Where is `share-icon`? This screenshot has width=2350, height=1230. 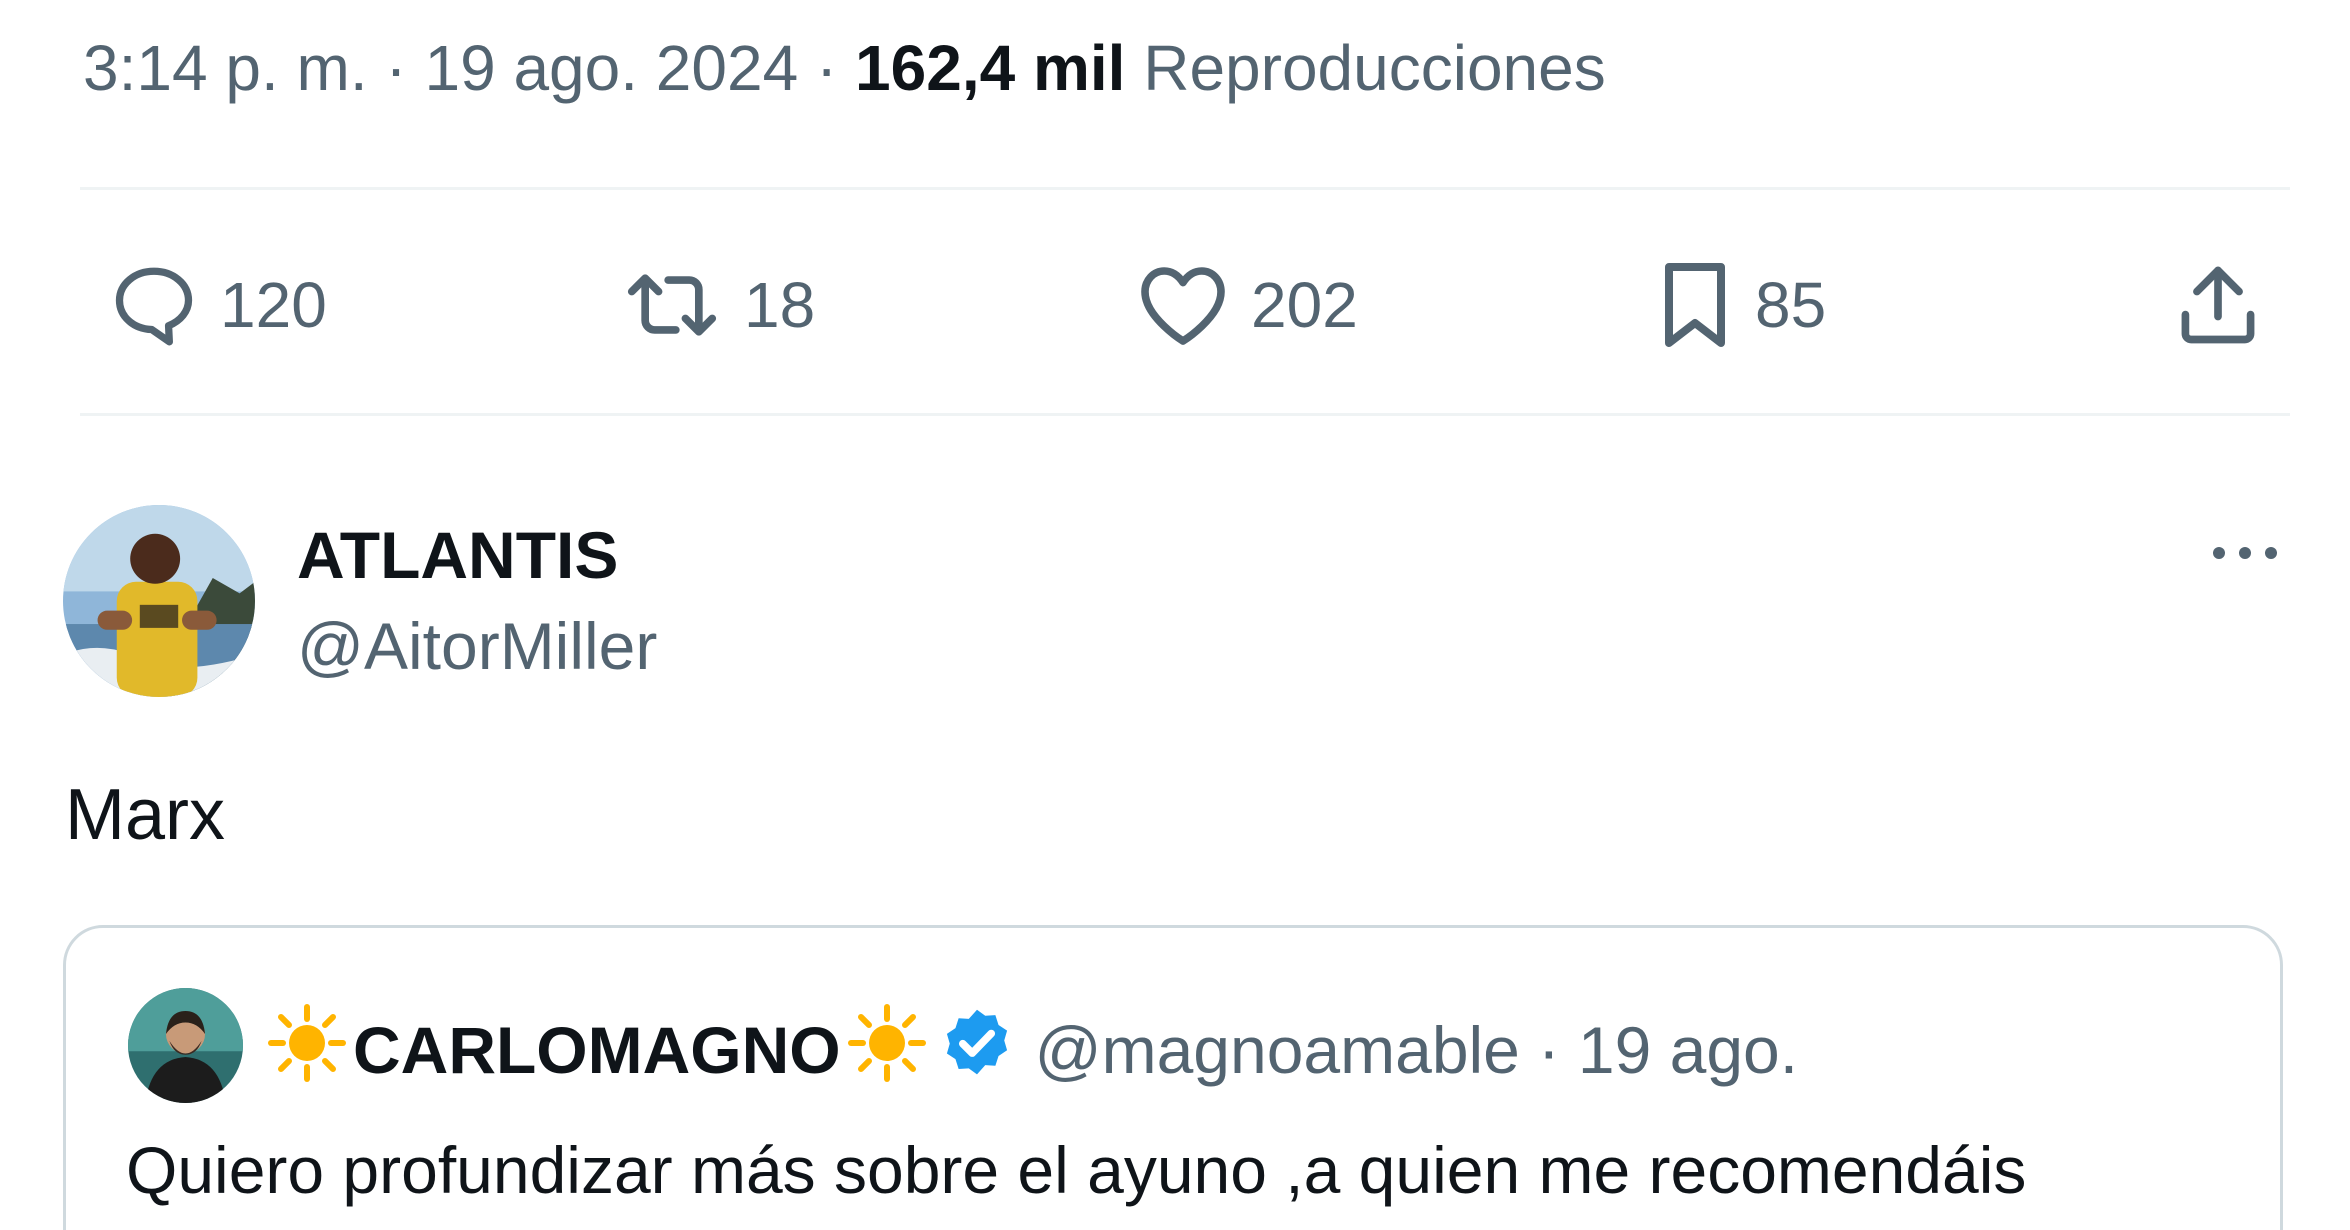 share-icon is located at coordinates (2218, 305).